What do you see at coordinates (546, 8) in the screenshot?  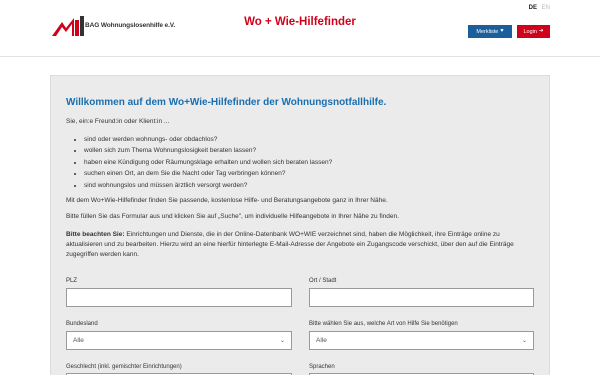 I see `lang-en-link: EN` at bounding box center [546, 8].